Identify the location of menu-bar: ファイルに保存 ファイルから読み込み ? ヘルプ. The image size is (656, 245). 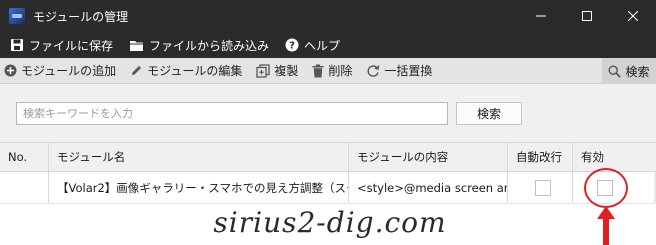
(328, 45).